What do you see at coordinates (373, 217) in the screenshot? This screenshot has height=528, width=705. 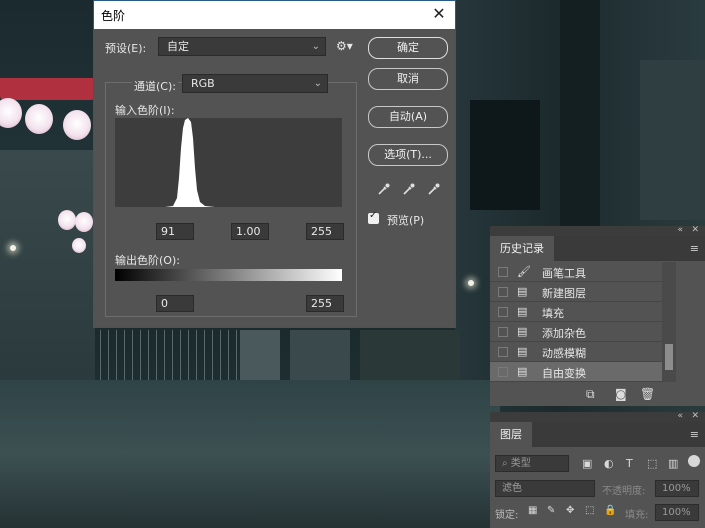 I see `preview-checkbox` at bounding box center [373, 217].